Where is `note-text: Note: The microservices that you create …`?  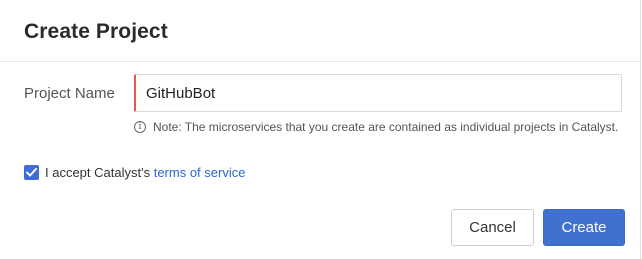 note-text: Note: The microservices that you create … is located at coordinates (386, 127).